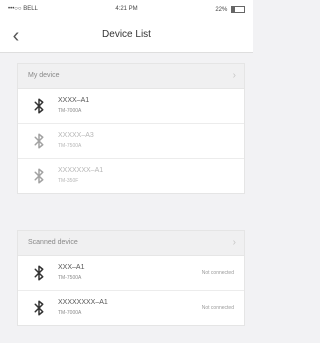 This screenshot has width=320, height=343. Describe the element at coordinates (131, 243) in the screenshot. I see `scanned-device-header: Scanned device ›` at that location.